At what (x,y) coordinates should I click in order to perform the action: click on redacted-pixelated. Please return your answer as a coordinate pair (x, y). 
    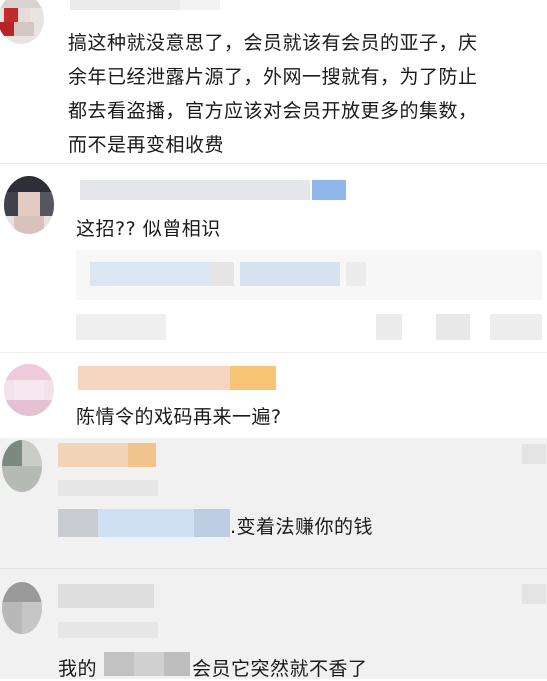
    Looking at the image, I should click on (147, 664).